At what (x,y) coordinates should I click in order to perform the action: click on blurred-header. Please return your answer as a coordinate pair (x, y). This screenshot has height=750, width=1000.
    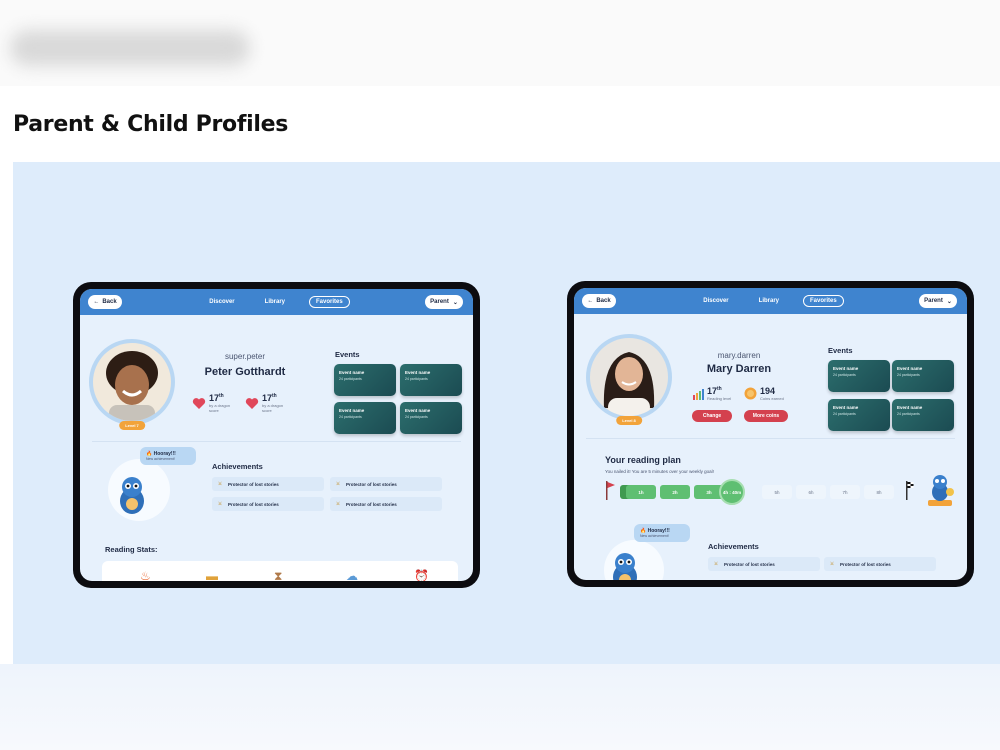
    Looking at the image, I should click on (500, 43).